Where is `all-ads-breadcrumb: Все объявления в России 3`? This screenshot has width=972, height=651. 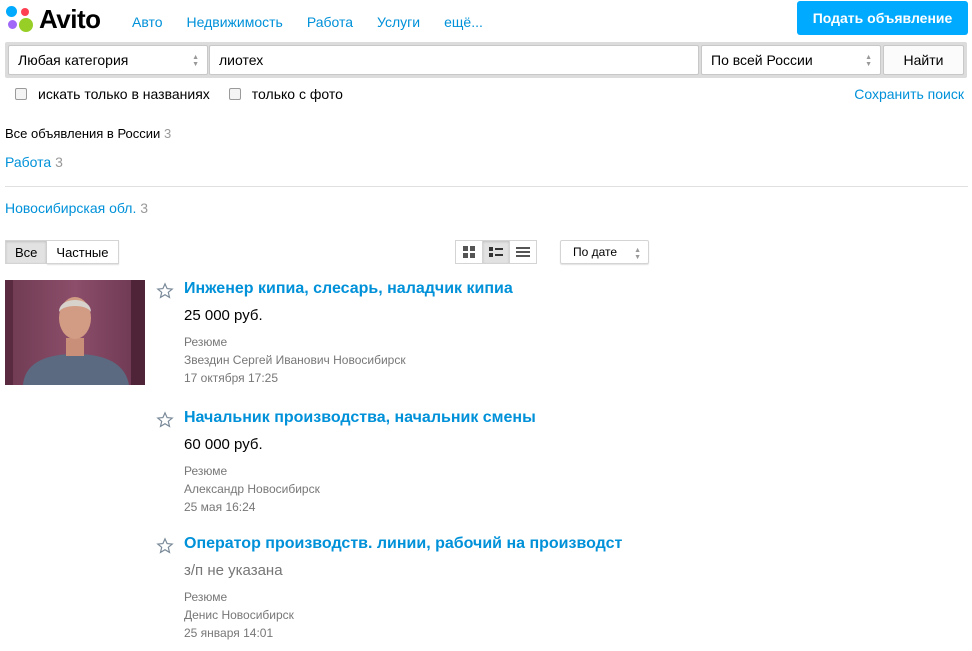
all-ads-breadcrumb: Все объявления в России 3 is located at coordinates (88, 133).